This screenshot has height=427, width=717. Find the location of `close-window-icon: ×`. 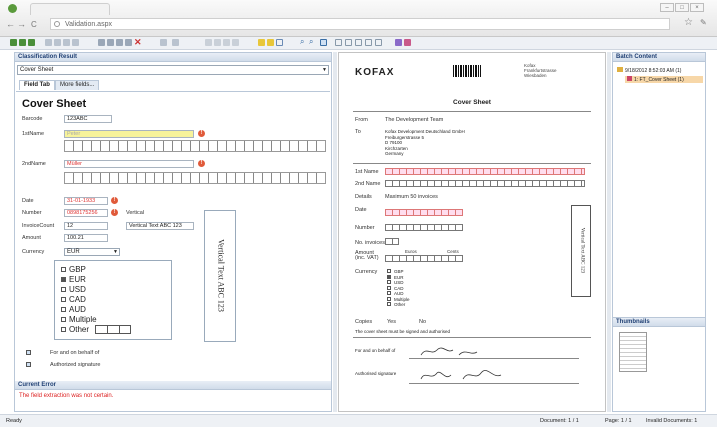

close-window-icon: × is located at coordinates (697, 7).